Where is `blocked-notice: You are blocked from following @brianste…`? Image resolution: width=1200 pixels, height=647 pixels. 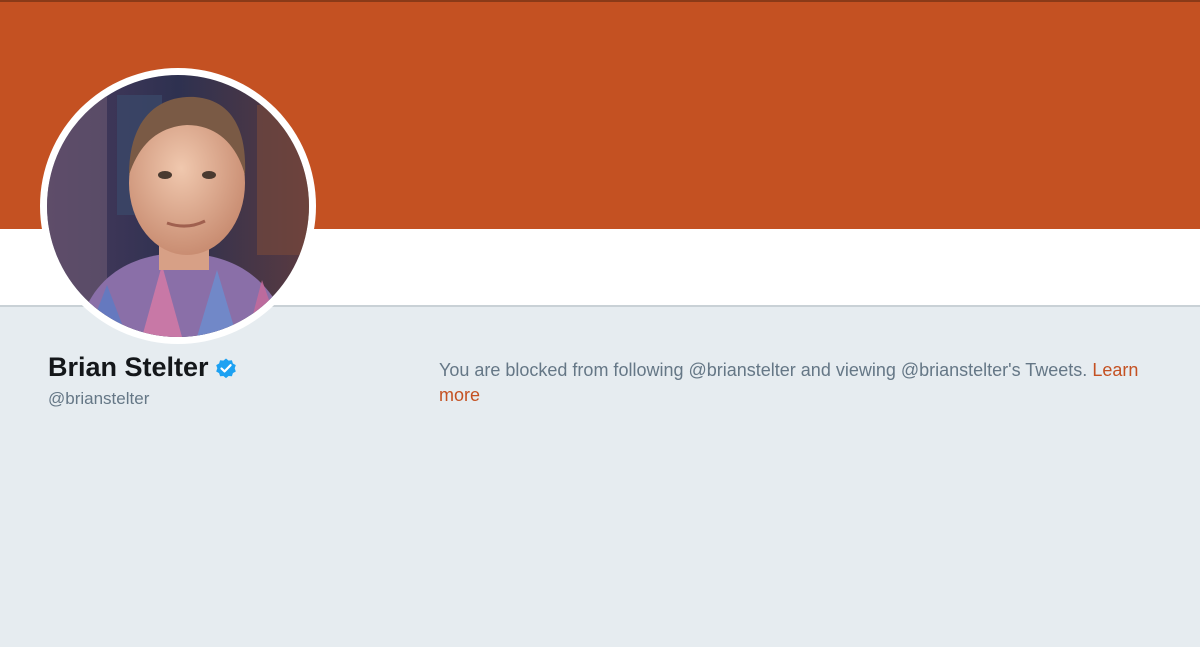
blocked-notice: You are blocked from following @brianste… is located at coordinates (799, 383).